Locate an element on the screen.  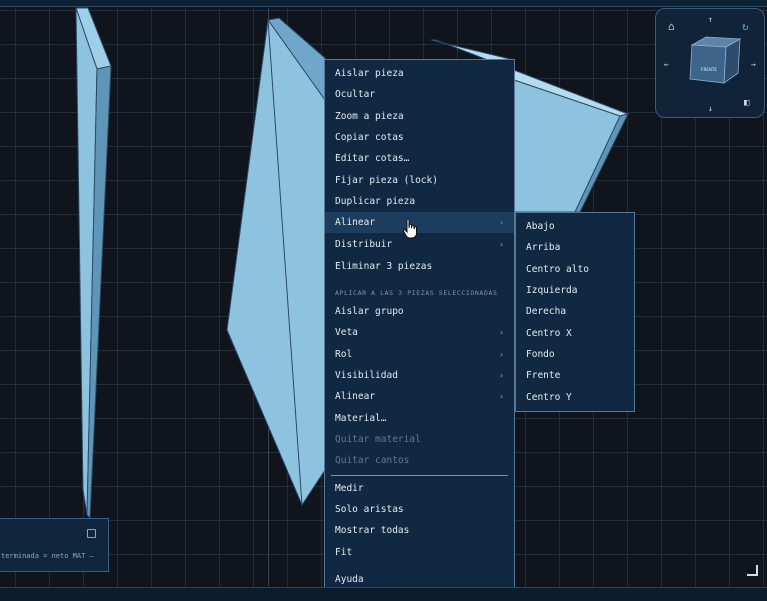
menu-item-label: Zoom a pieza is located at coordinates (369, 116).